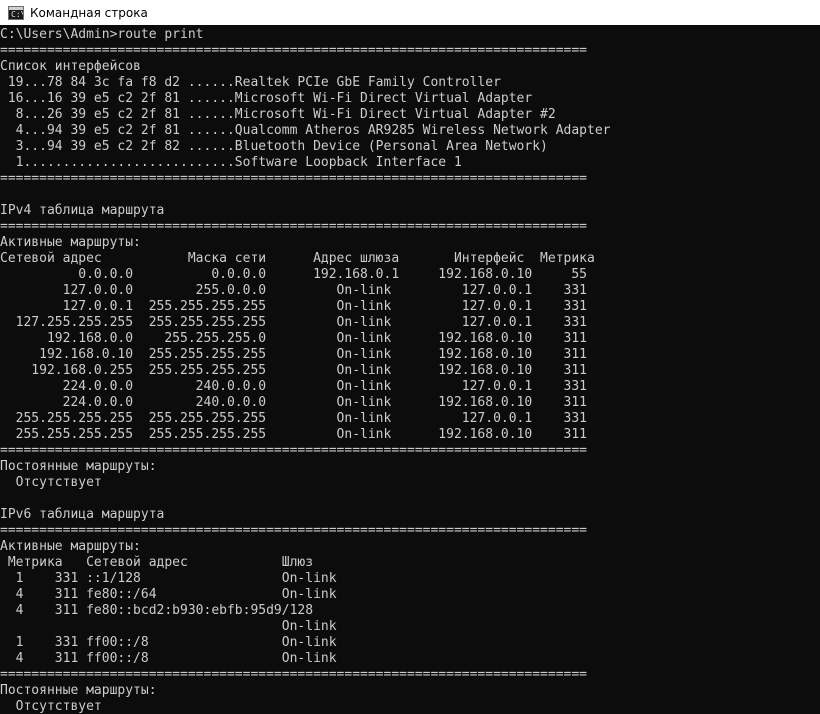 This screenshot has width=820, height=714. Describe the element at coordinates (89, 12) in the screenshot. I see `window-title: Командная строка` at that location.